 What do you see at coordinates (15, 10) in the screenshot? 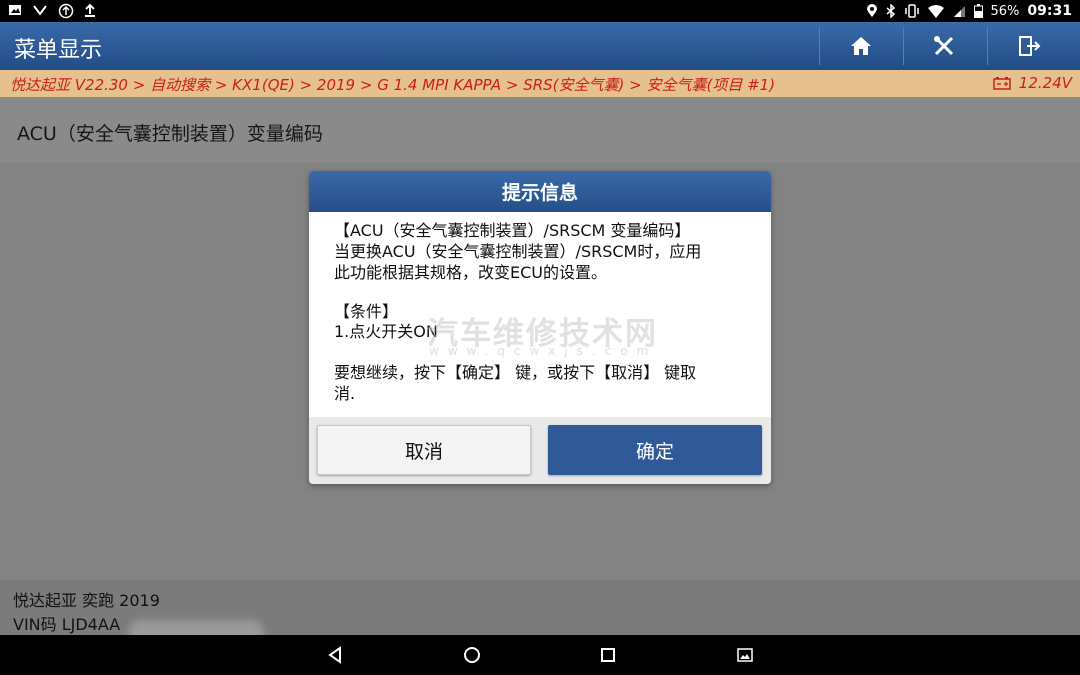
I see `image-icon` at bounding box center [15, 10].